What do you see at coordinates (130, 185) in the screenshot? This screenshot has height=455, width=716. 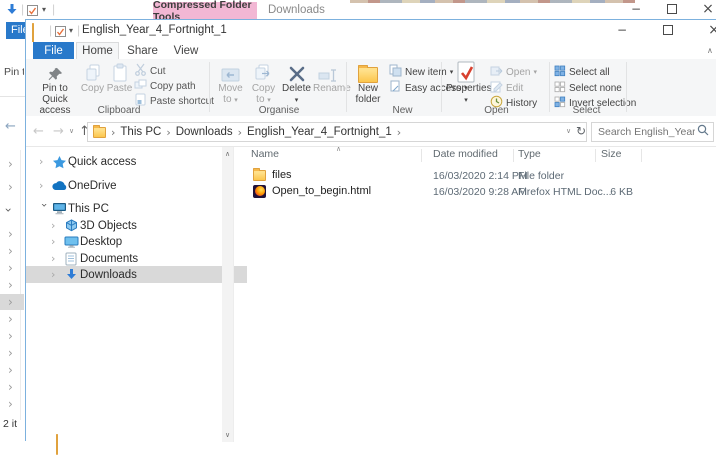 I see `sidebar-item-onedrive: › OneDrive` at bounding box center [130, 185].